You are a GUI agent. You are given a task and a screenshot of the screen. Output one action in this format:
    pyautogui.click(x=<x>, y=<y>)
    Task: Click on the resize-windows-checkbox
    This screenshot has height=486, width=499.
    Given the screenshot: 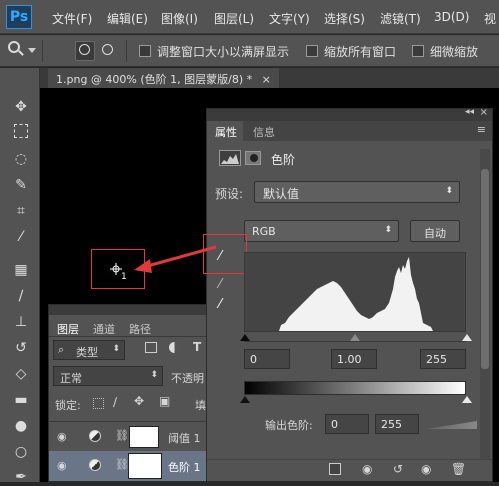 What is the action you would take?
    pyautogui.click(x=145, y=51)
    